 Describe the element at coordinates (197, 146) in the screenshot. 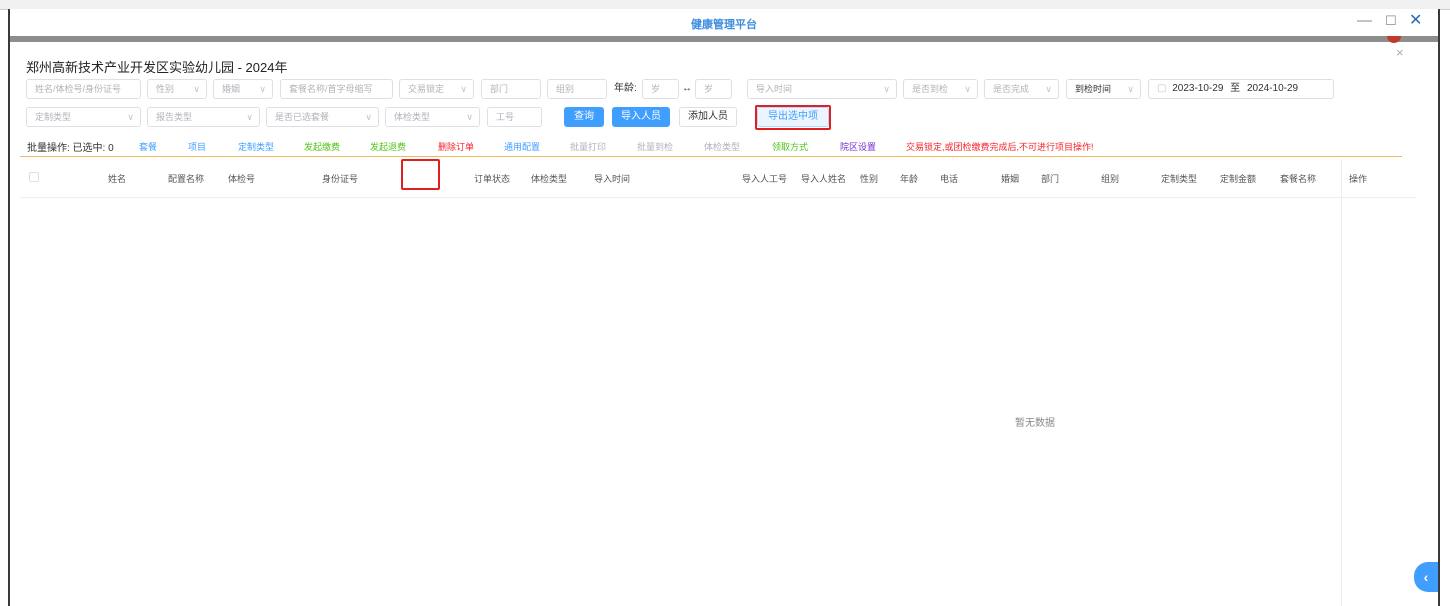

I see `batch-items-link: 项目` at that location.